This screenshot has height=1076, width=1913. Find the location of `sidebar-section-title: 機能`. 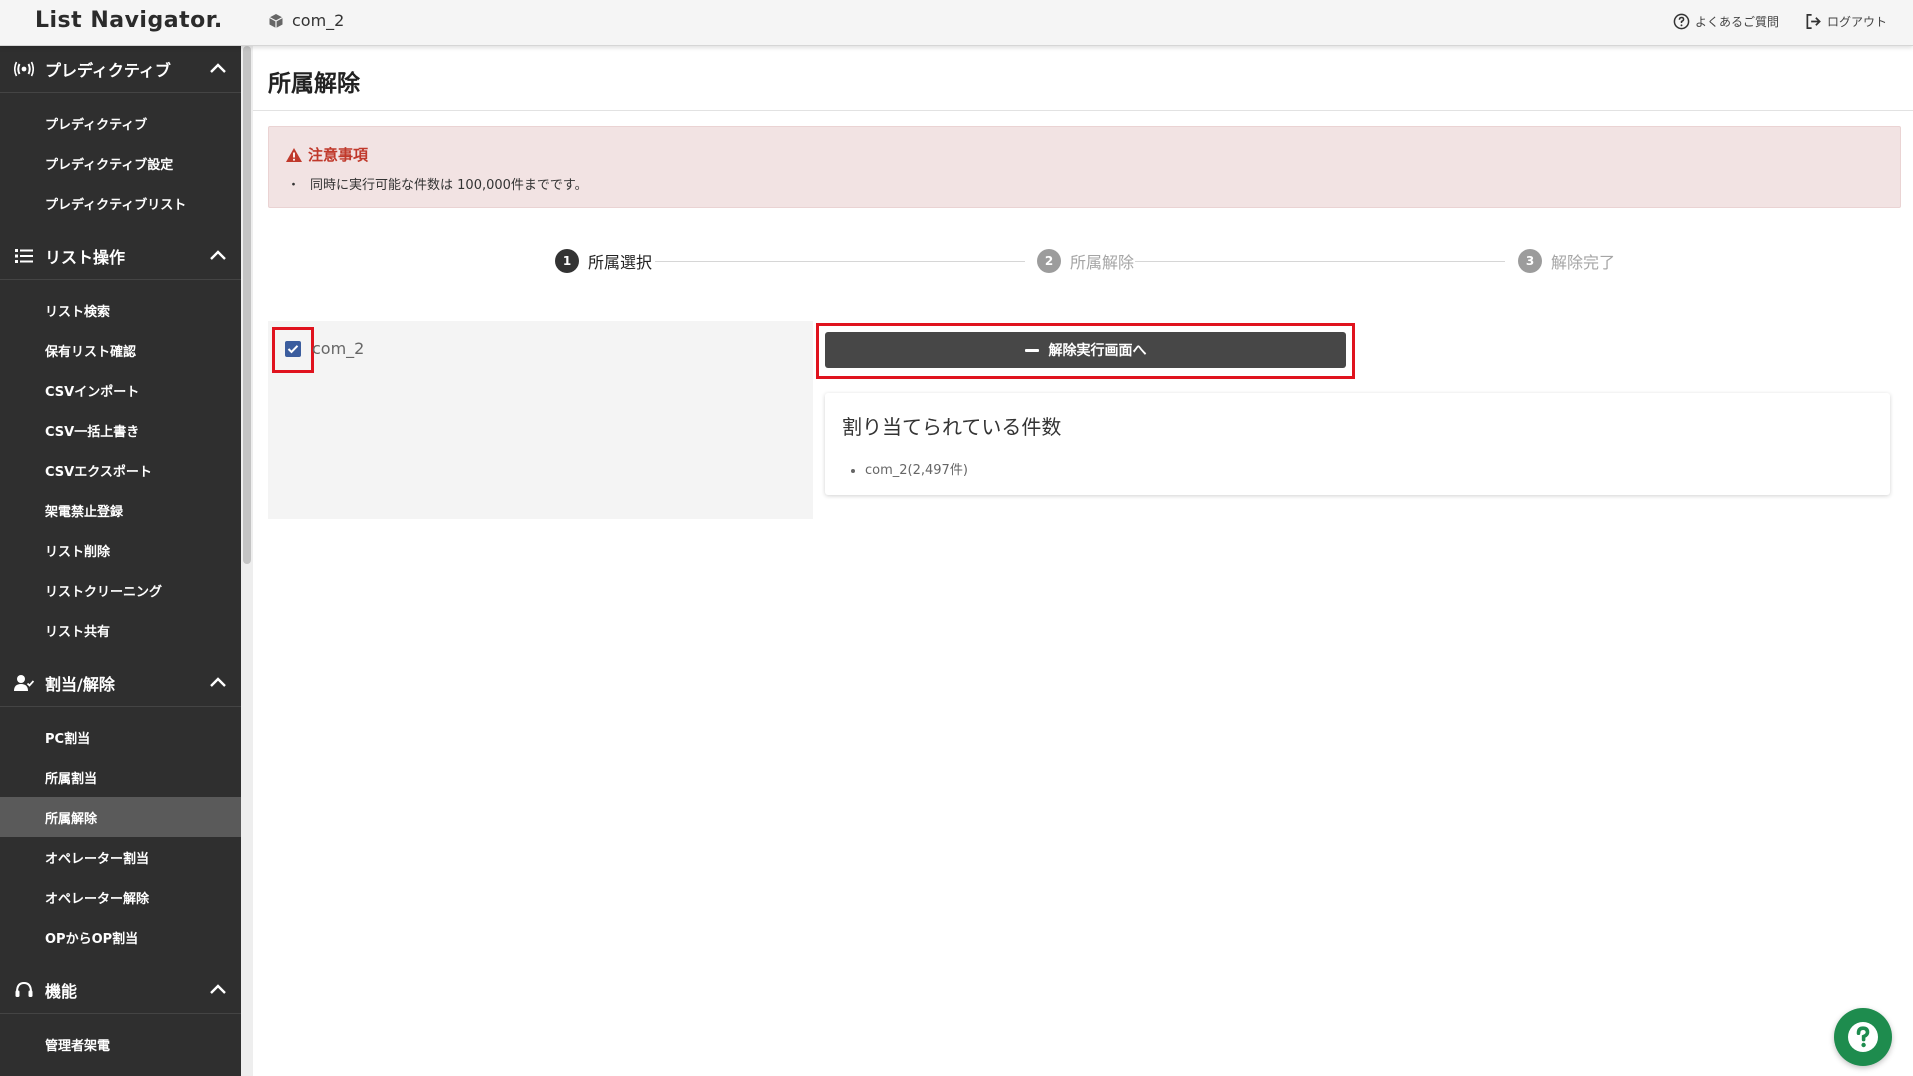

sidebar-section-title: 機能 is located at coordinates (61, 991).